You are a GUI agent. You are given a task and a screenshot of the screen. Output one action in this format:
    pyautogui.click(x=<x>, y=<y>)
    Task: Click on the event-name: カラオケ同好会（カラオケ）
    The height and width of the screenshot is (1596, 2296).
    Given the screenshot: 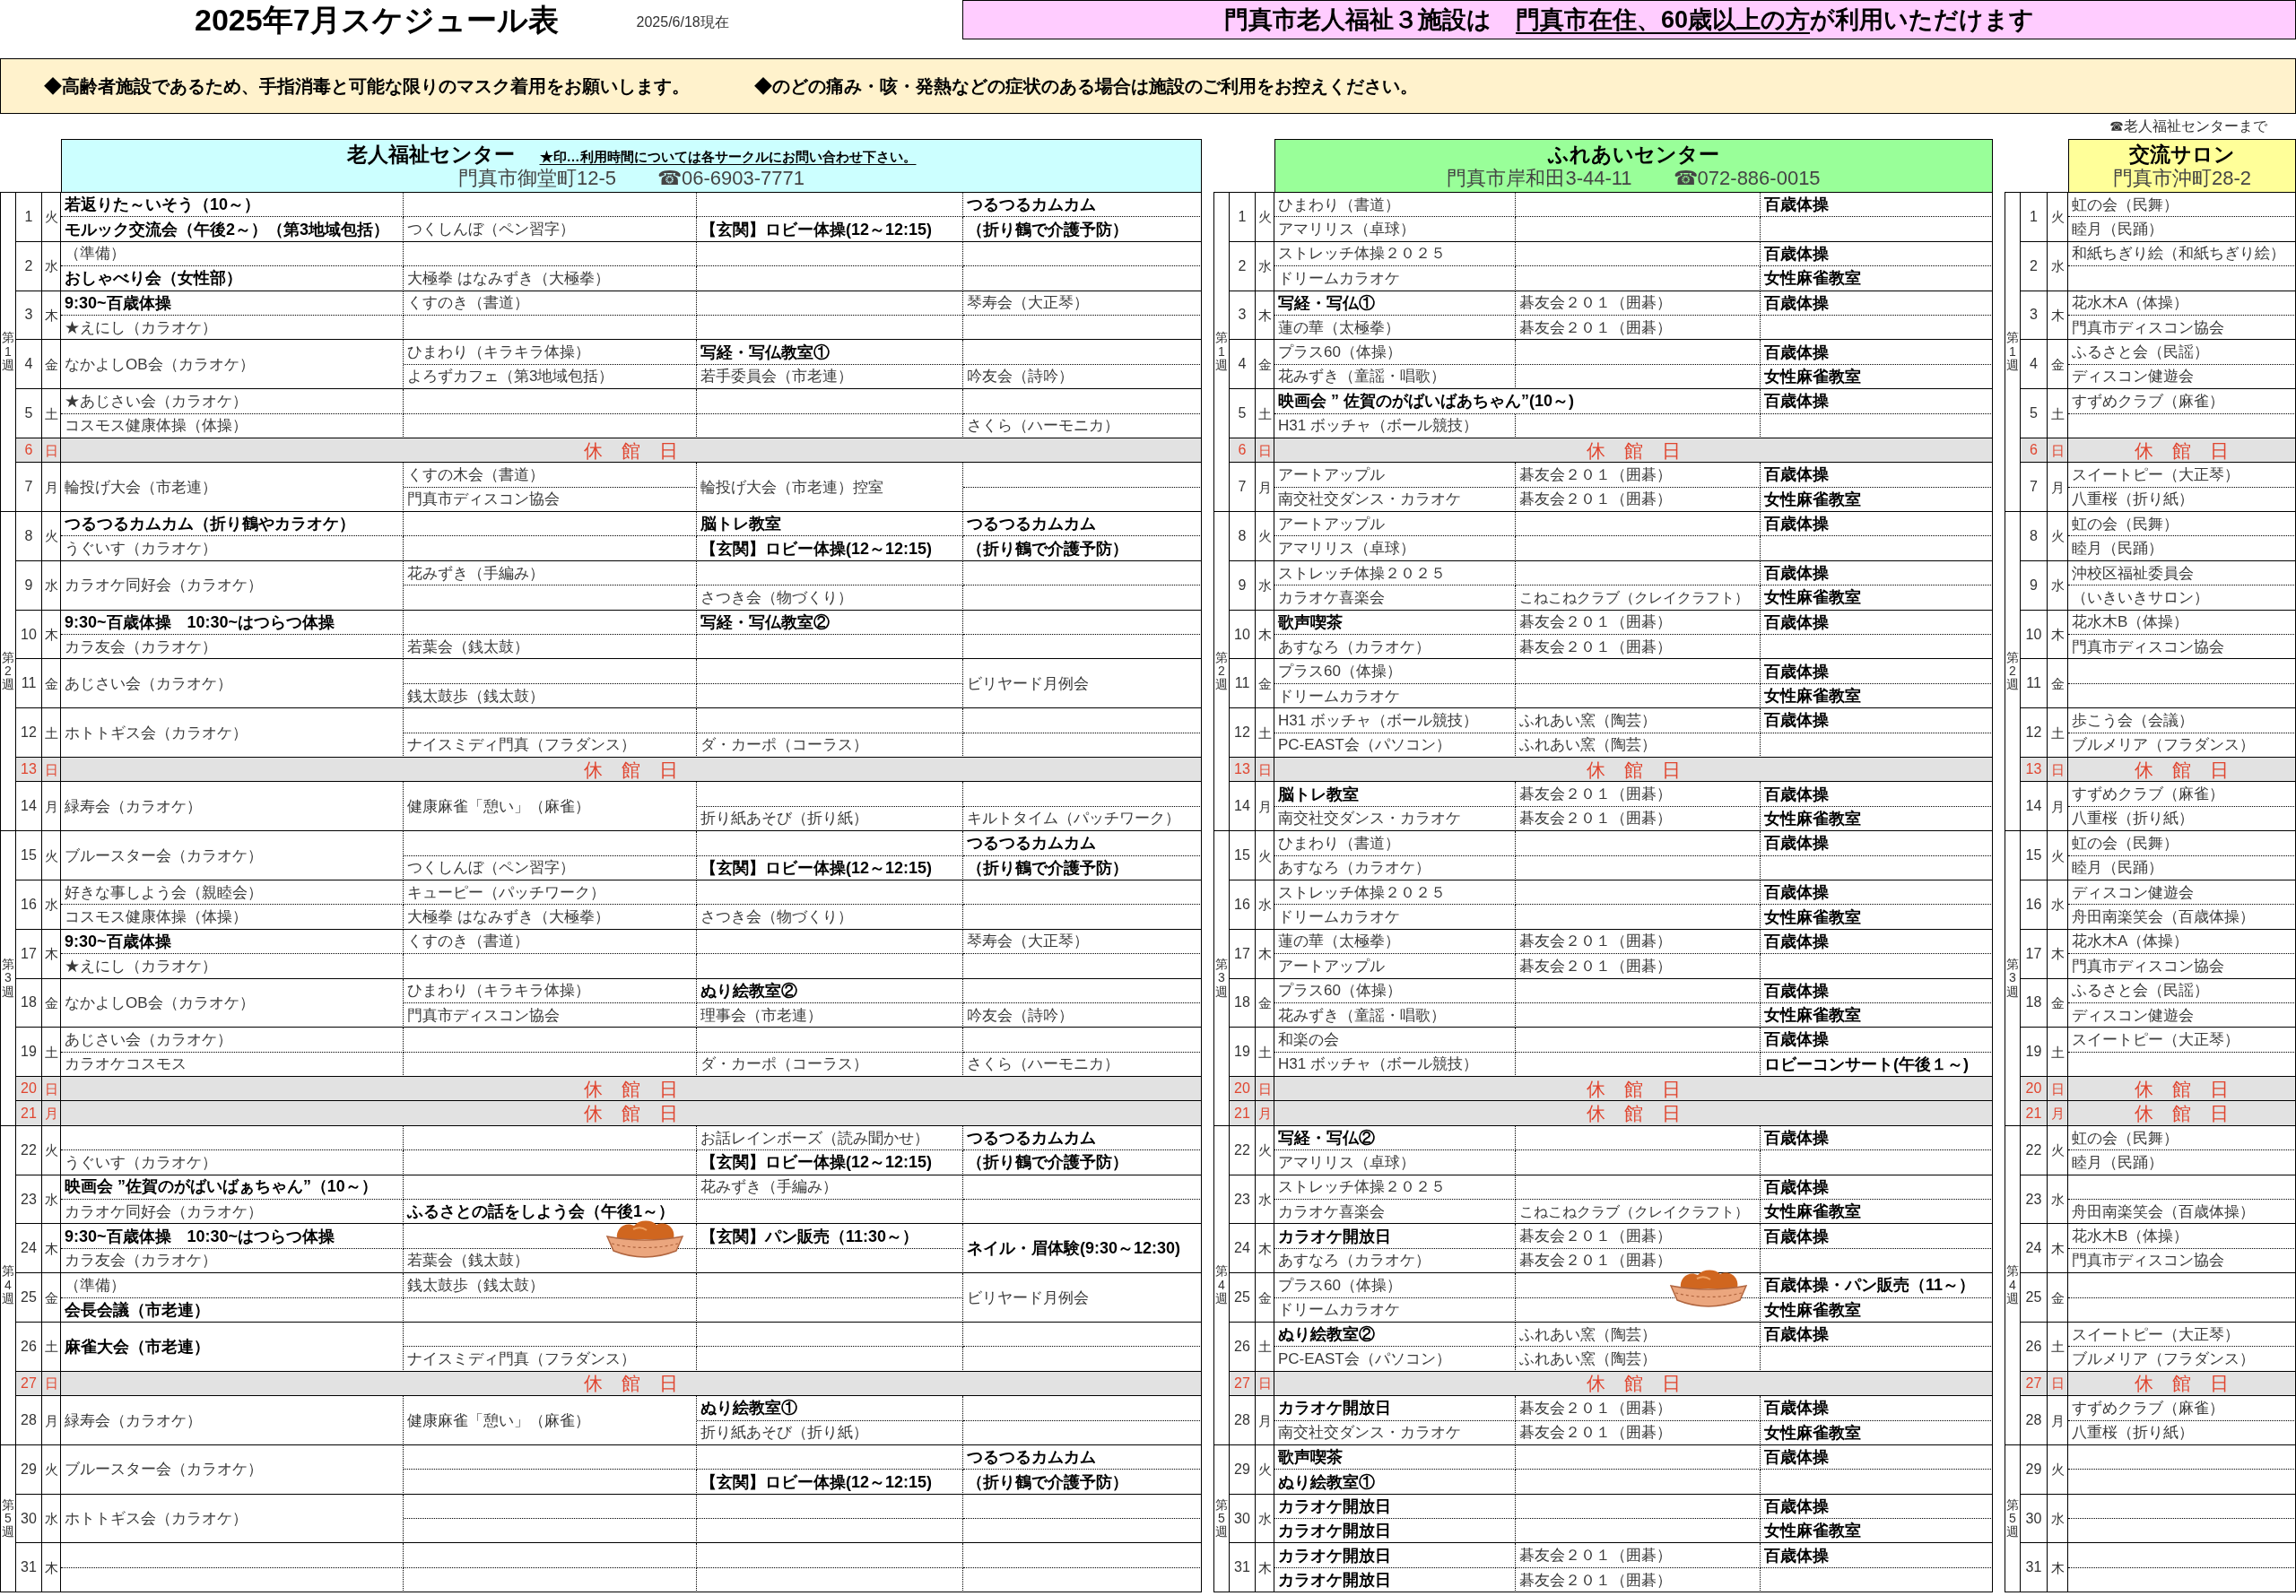 What is the action you would take?
    pyautogui.click(x=164, y=586)
    